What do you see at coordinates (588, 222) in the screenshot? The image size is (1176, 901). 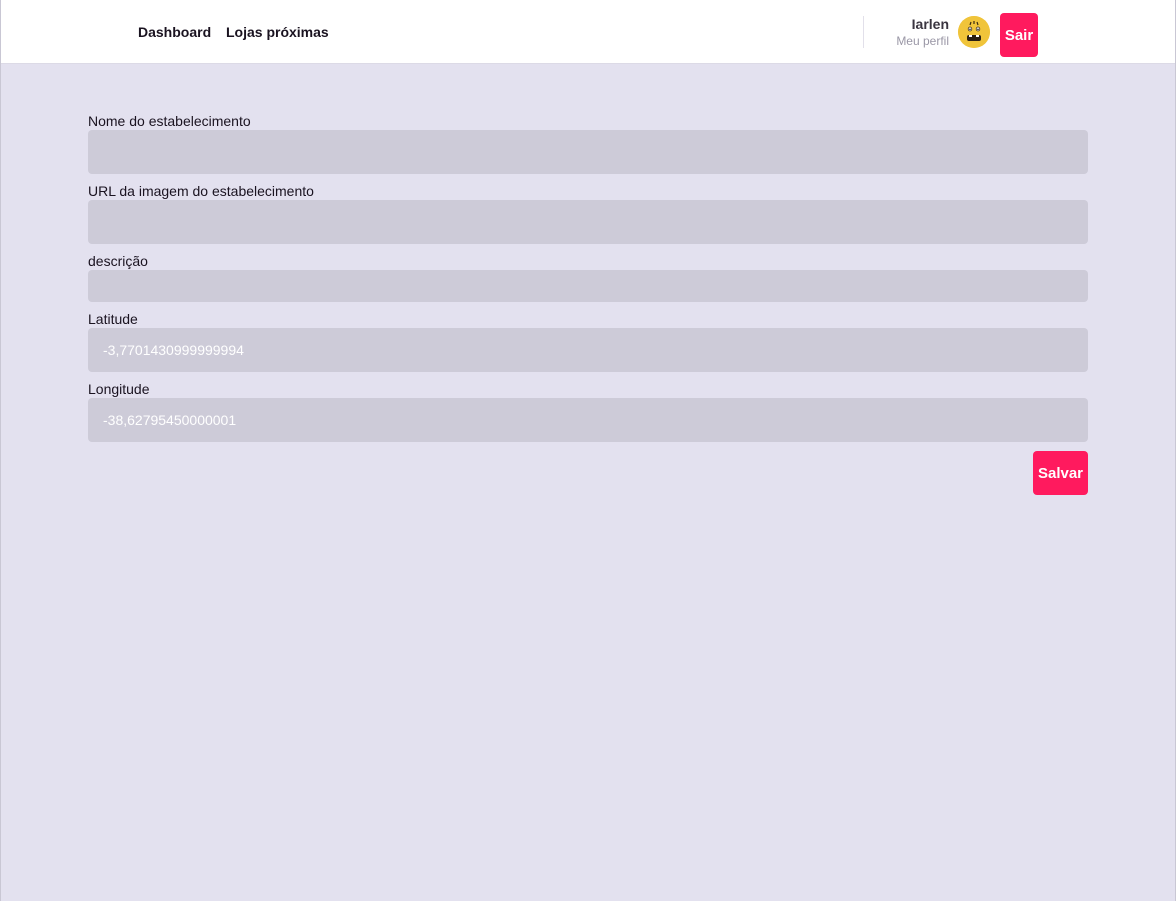 I see `imagem-url-input` at bounding box center [588, 222].